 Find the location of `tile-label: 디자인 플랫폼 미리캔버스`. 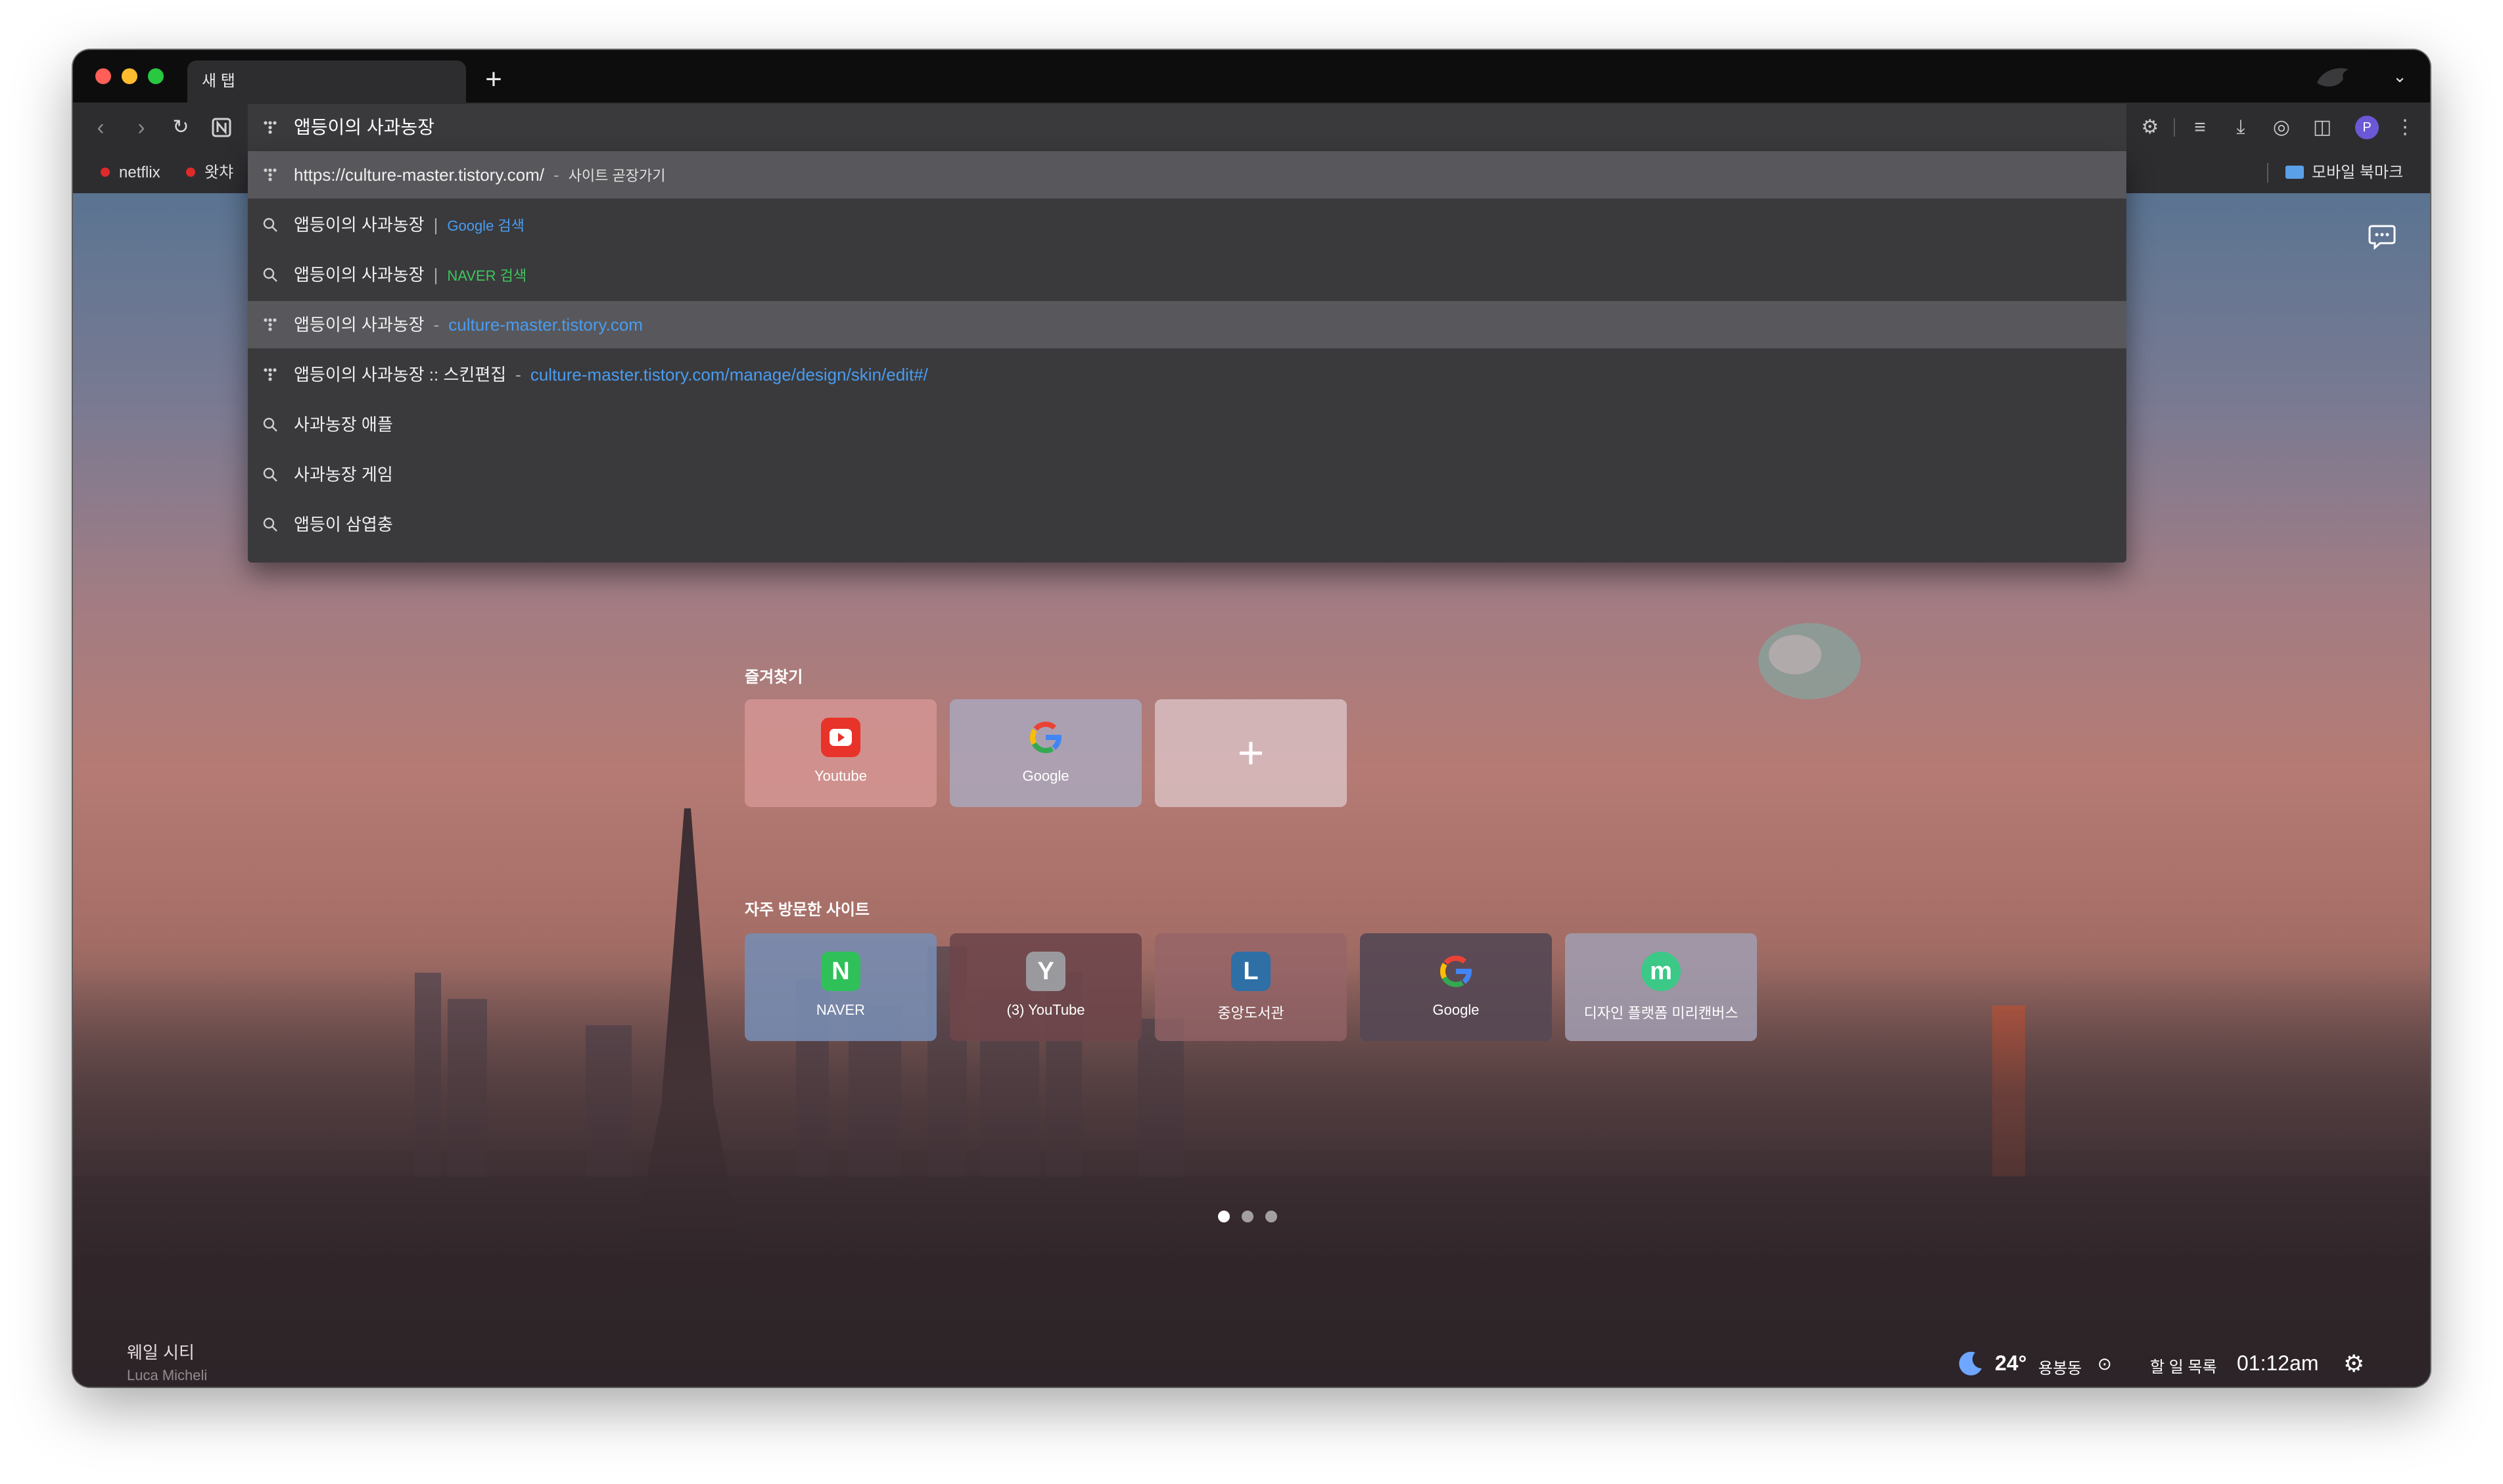

tile-label: 디자인 플랫폼 미리캔버스 is located at coordinates (1661, 1013).